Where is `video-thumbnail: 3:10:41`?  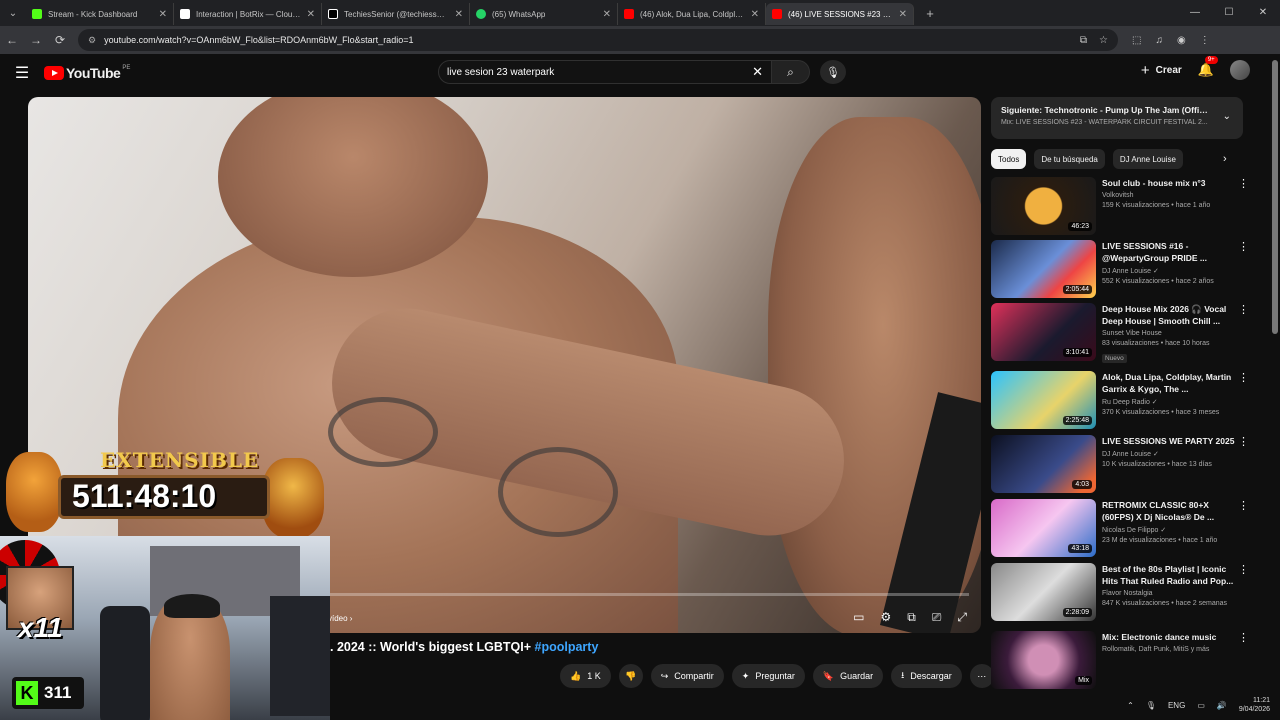 video-thumbnail: 3:10:41 is located at coordinates (1043, 332).